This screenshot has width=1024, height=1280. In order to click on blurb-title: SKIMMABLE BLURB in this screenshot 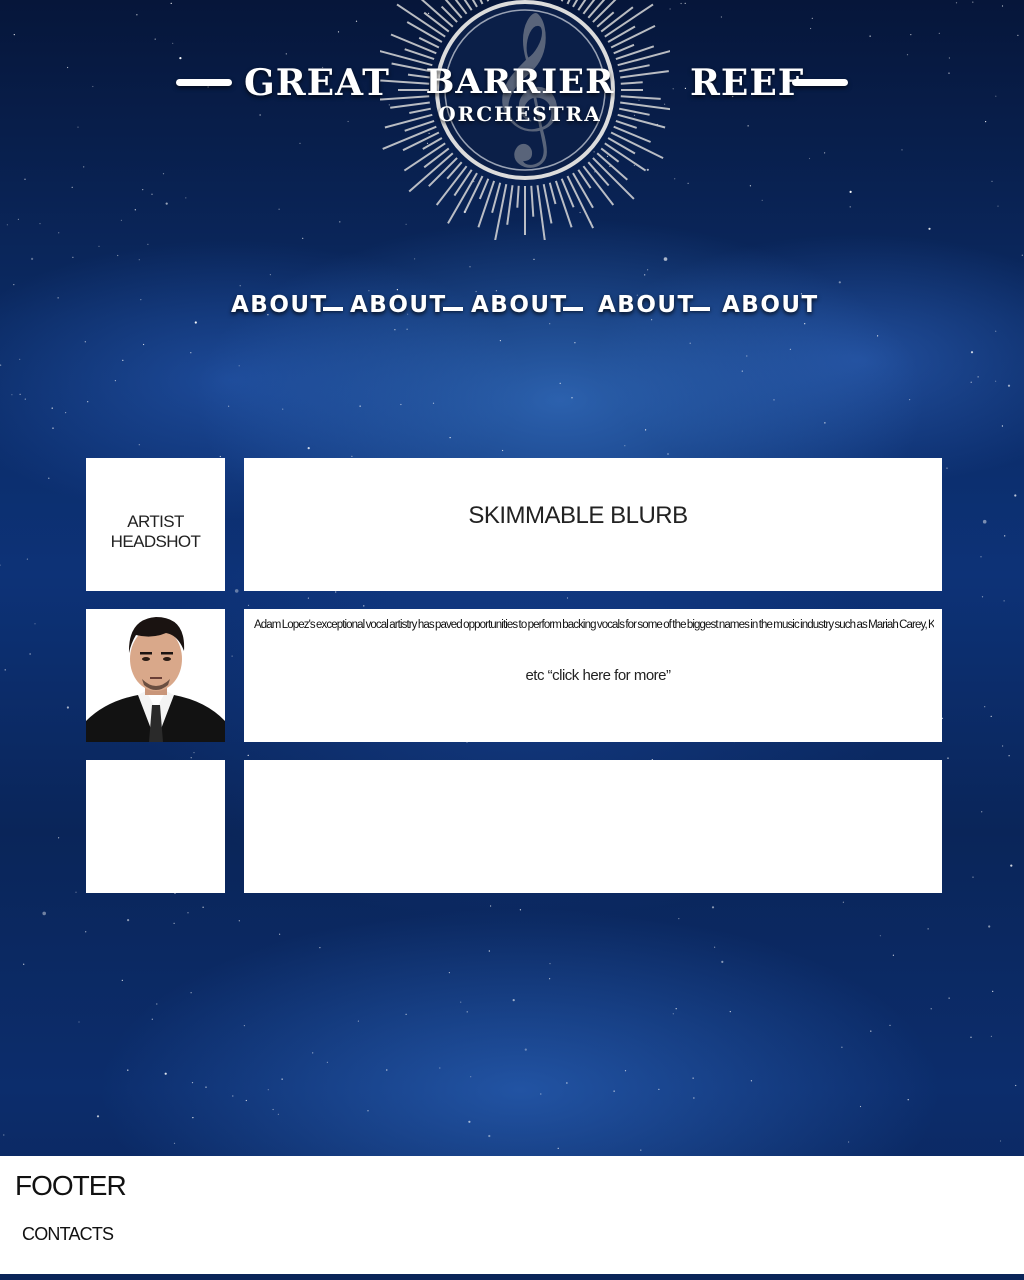, I will do `click(578, 515)`.